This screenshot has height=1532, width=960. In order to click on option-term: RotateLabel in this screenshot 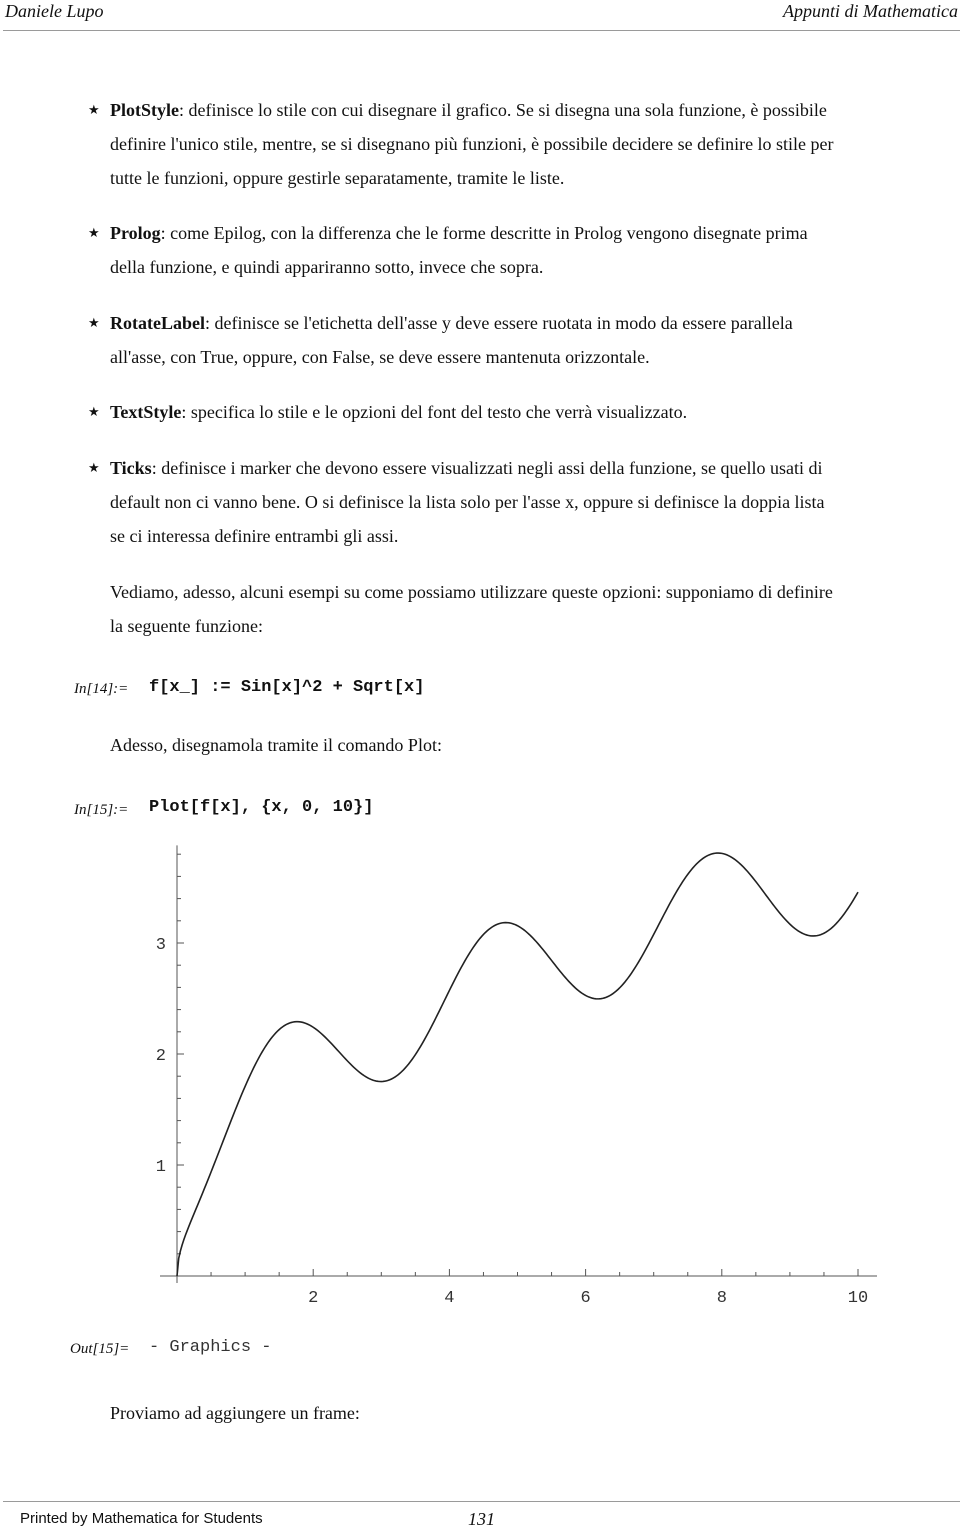, I will do `click(157, 323)`.